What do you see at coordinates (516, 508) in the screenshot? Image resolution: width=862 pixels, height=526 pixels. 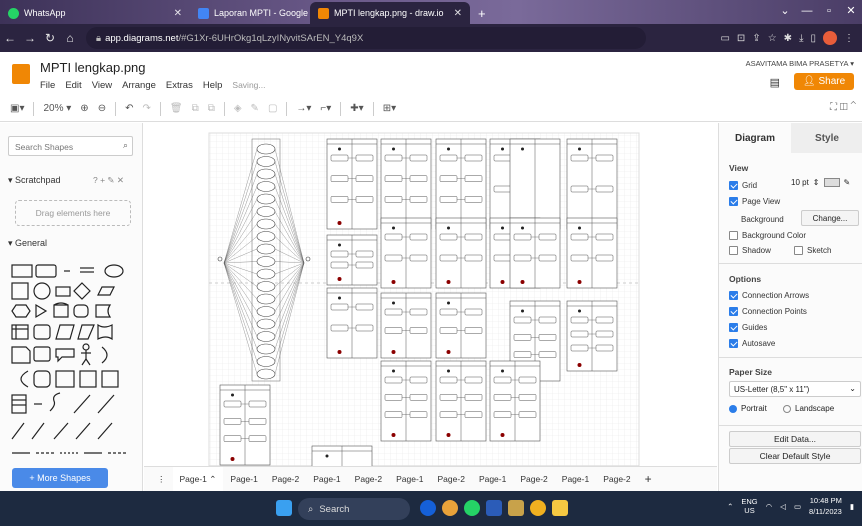 I see `app-icon` at bounding box center [516, 508].